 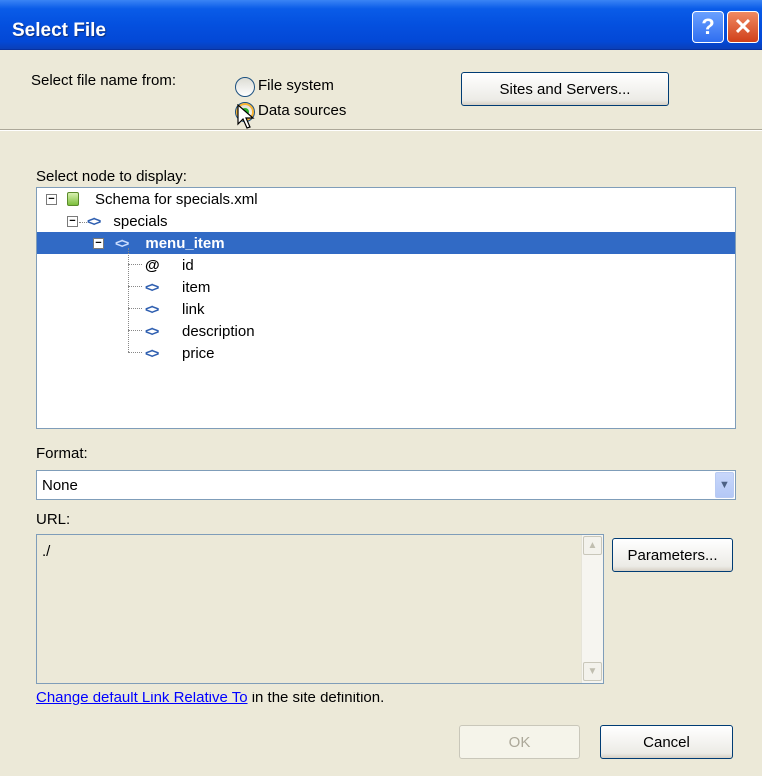 I want to click on tree-leaf-label: id, so click(x=188, y=265).